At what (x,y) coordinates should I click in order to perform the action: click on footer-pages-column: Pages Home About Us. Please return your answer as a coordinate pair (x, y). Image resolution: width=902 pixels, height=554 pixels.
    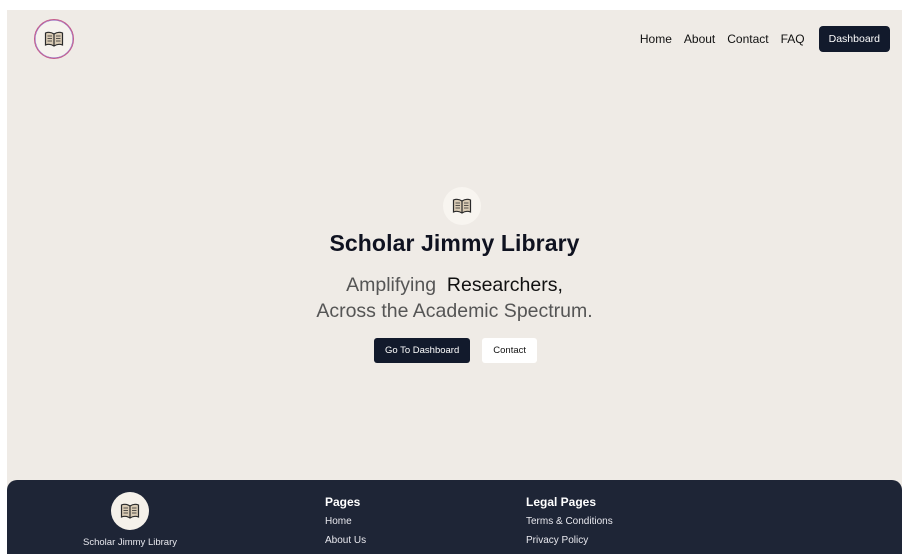
    Looking at the image, I should click on (345, 524).